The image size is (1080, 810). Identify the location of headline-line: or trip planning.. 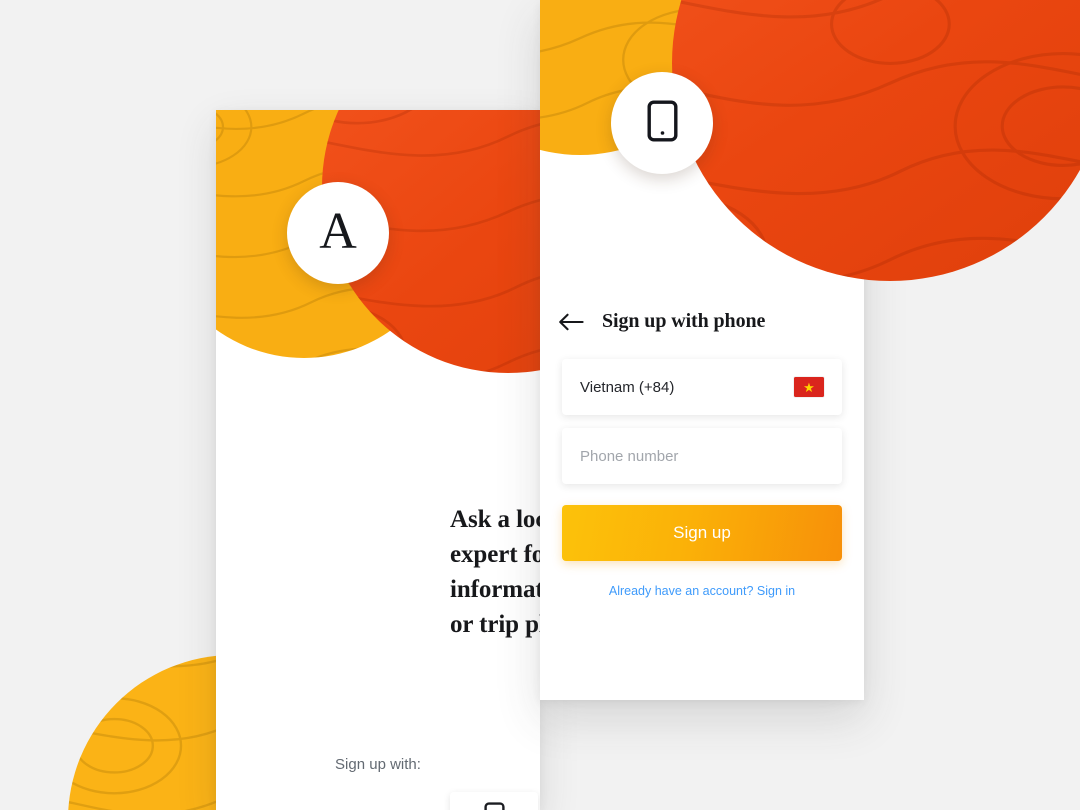
(495, 624).